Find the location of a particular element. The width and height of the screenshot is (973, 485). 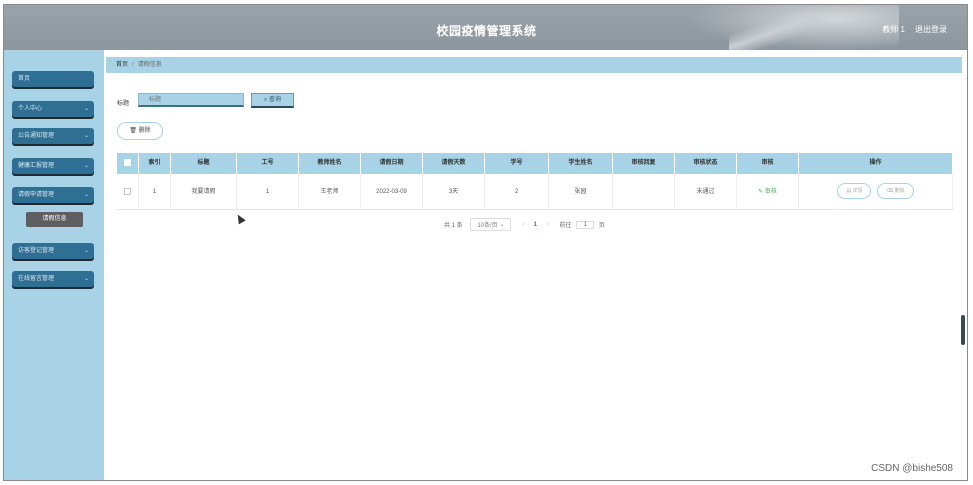

cell-actions: ▤ 详情 ⌫ 删除 is located at coordinates (876, 191).